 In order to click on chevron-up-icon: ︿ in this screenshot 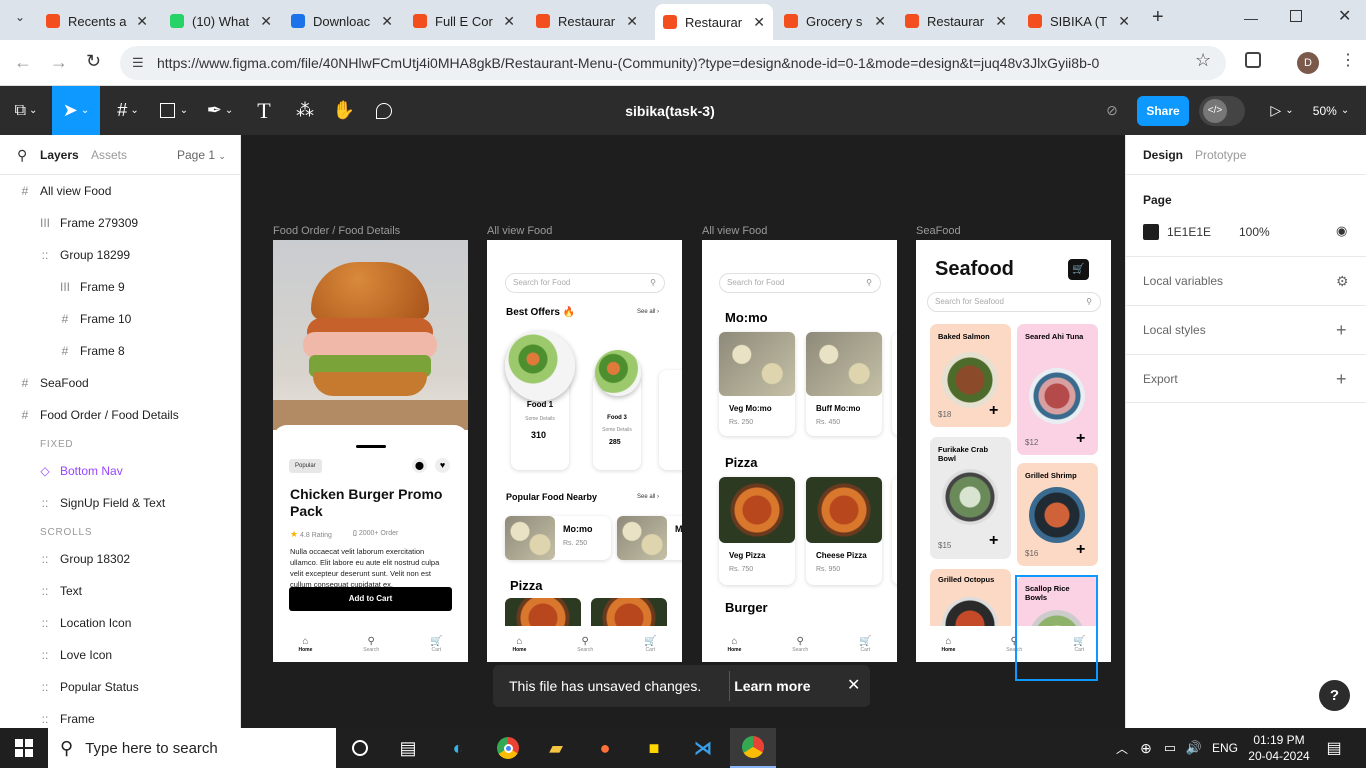, I will do `click(1122, 748)`.